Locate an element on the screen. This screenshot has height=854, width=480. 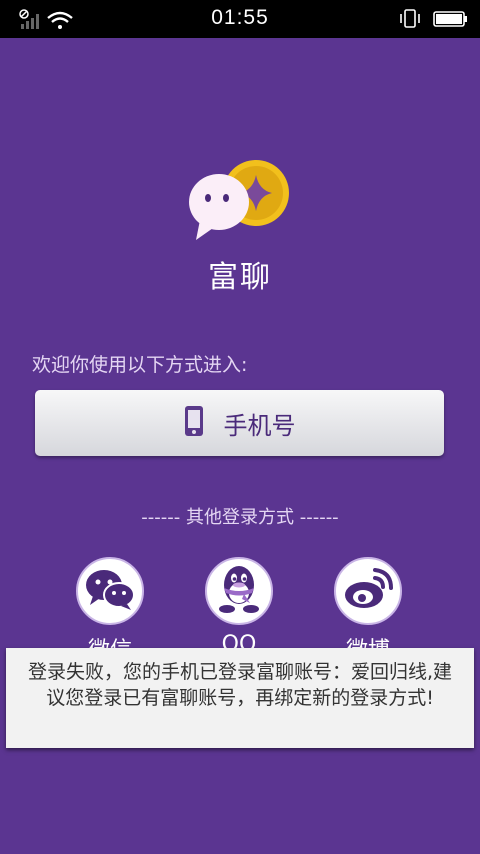
status-right-icons is located at coordinates (435, 21).